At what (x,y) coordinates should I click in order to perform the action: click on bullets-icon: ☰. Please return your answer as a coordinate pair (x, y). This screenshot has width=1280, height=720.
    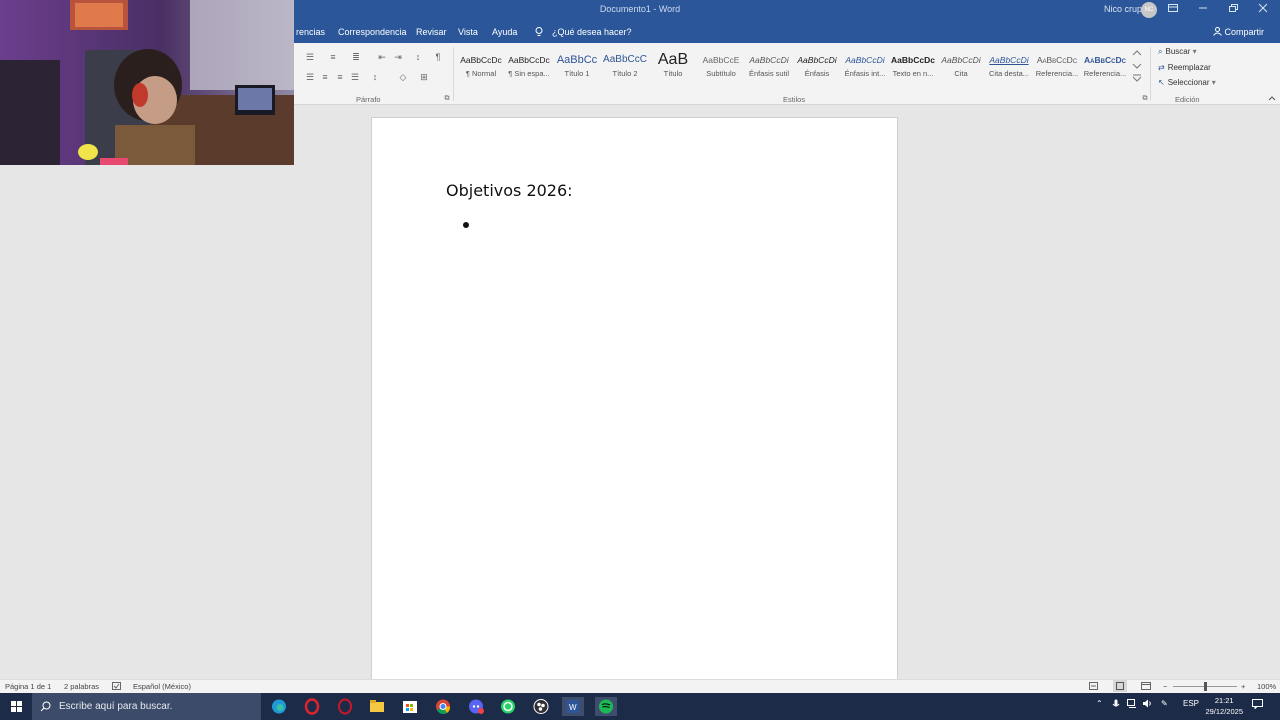
    Looking at the image, I should click on (310, 57).